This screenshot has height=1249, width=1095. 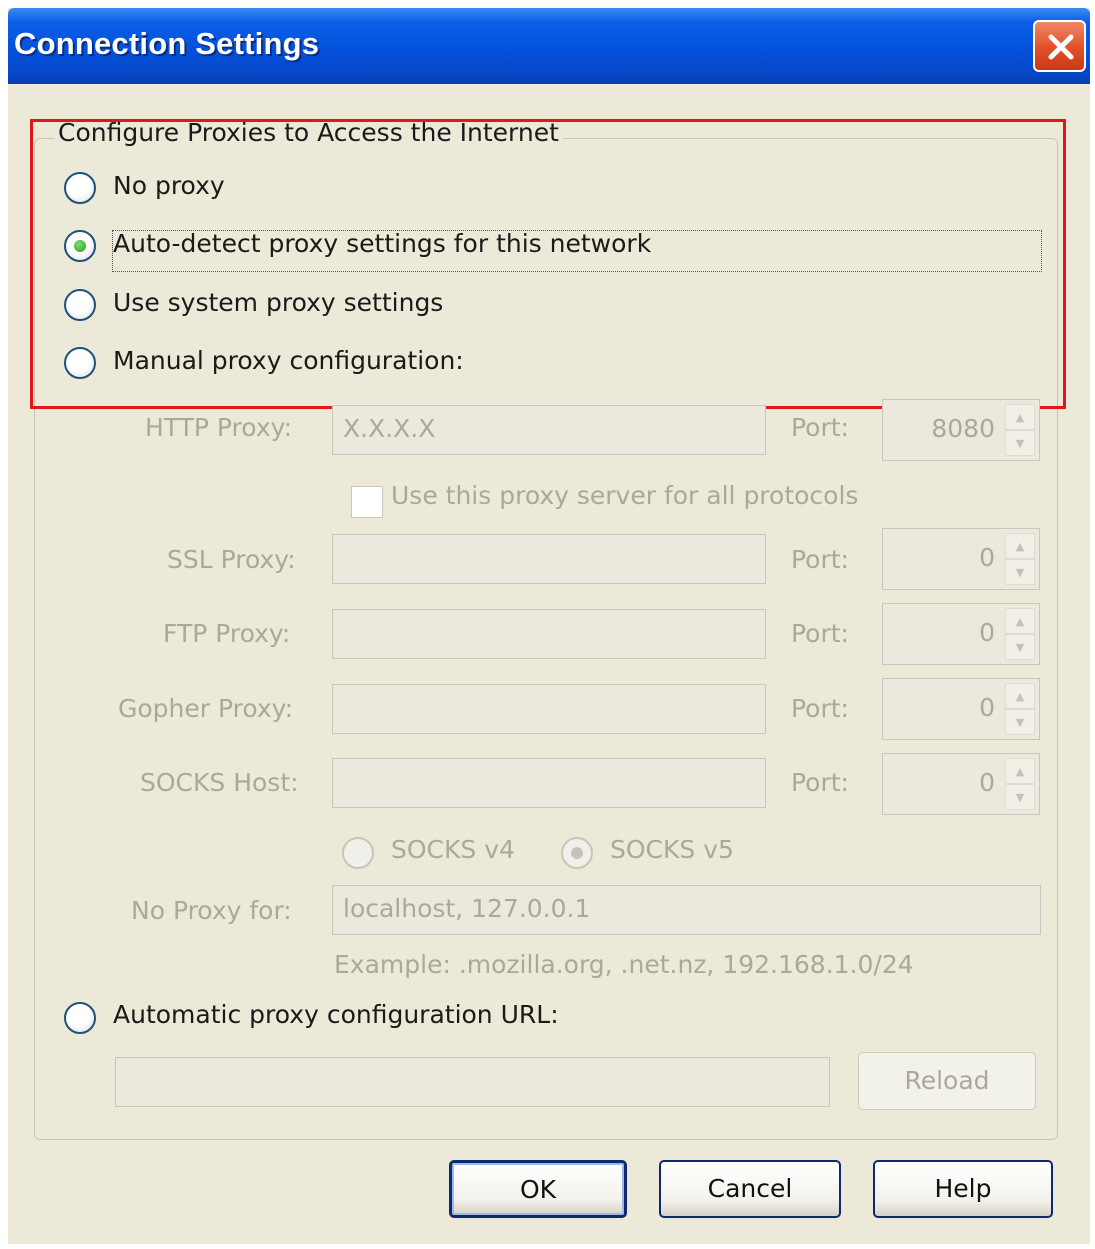 What do you see at coordinates (206, 708) in the screenshot?
I see `gopher-proxy-label: Gopher Proxy:` at bounding box center [206, 708].